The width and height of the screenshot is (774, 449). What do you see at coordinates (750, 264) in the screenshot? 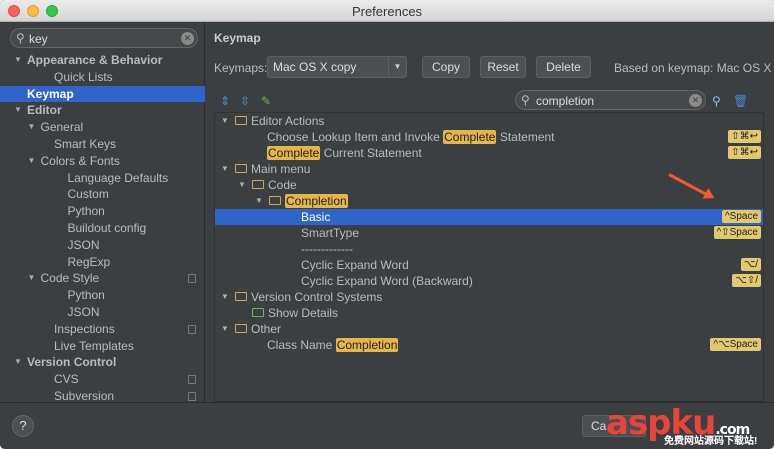
I see `shortcut-badge: ⌥/` at bounding box center [750, 264].